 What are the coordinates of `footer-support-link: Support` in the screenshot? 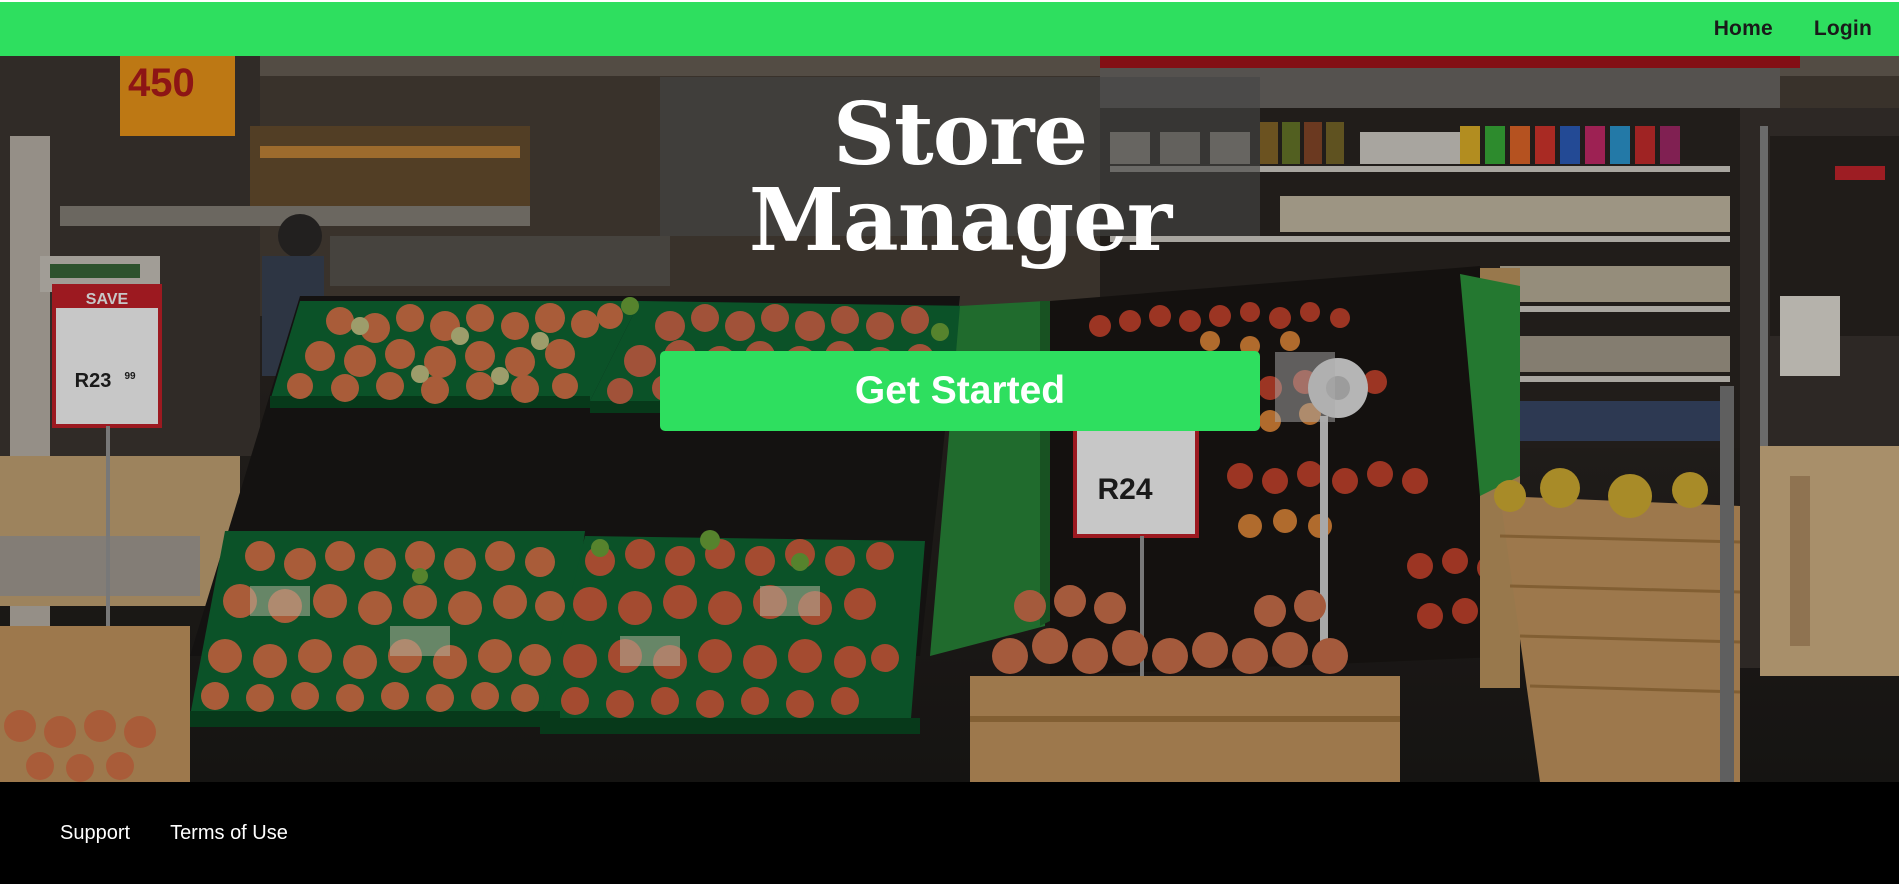 It's located at (95, 833).